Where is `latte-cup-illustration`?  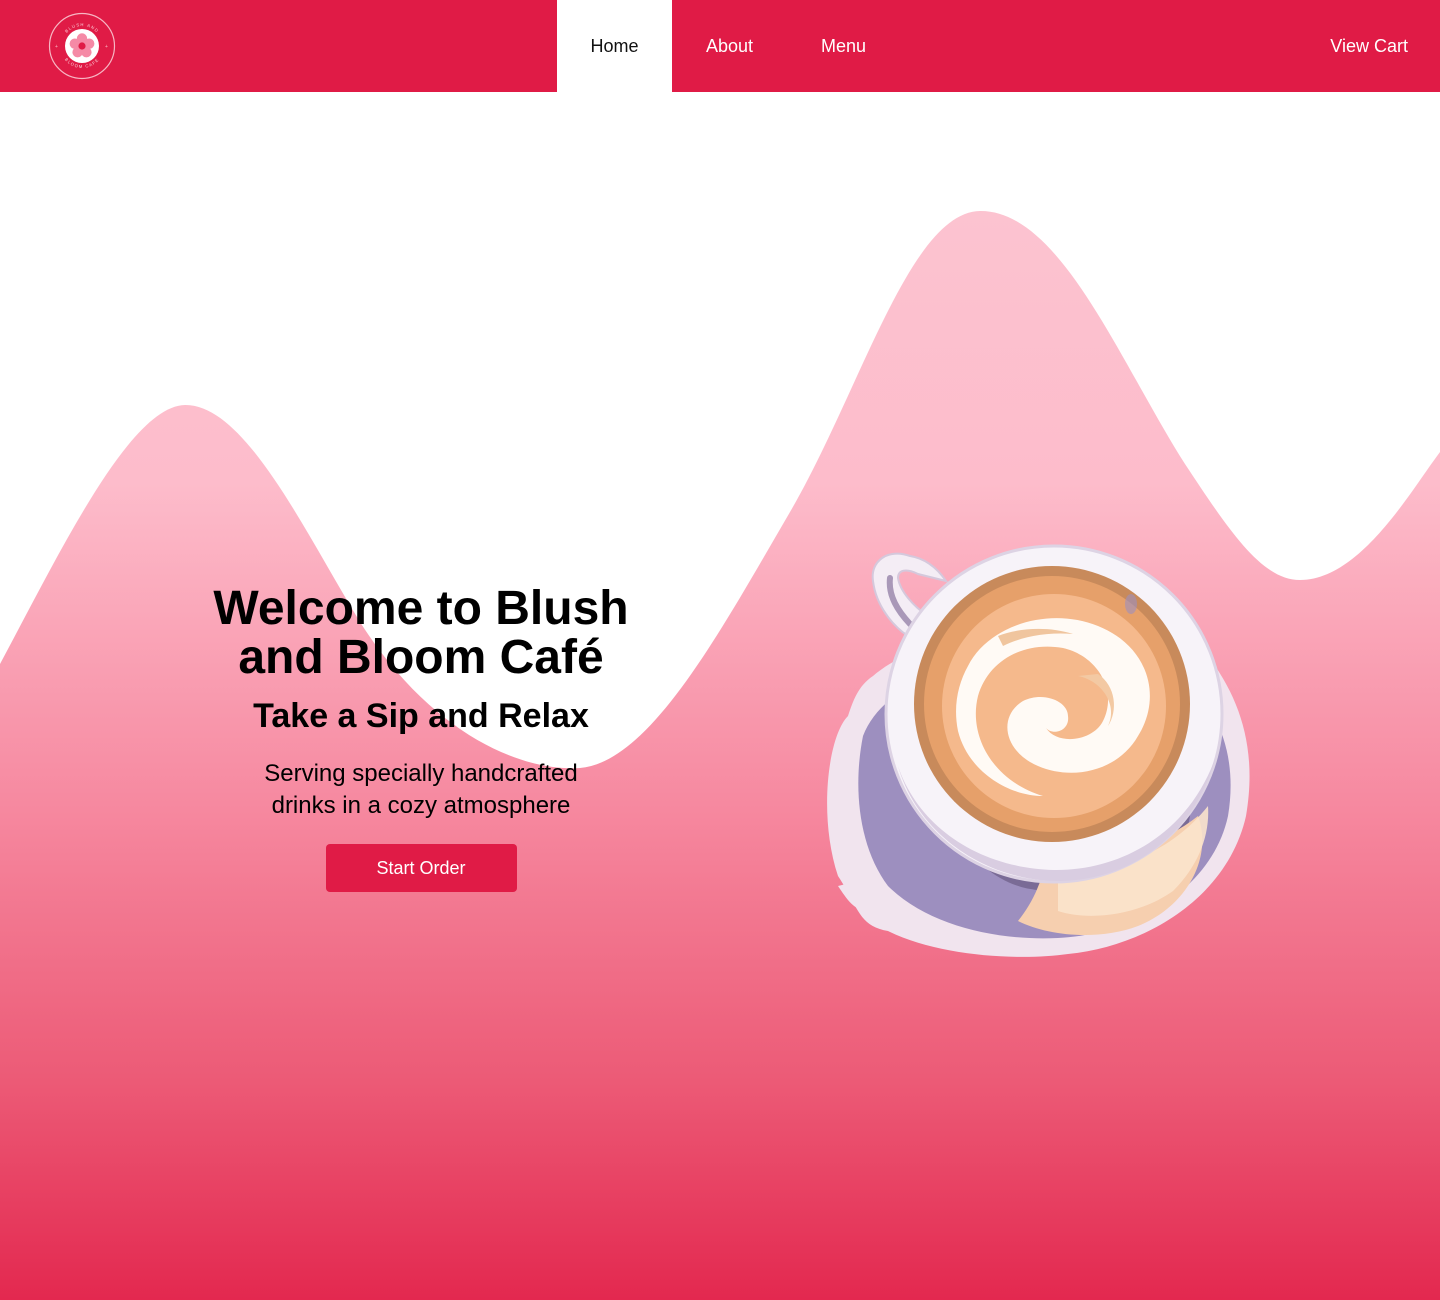
latte-cup-illustration is located at coordinates (1038, 750).